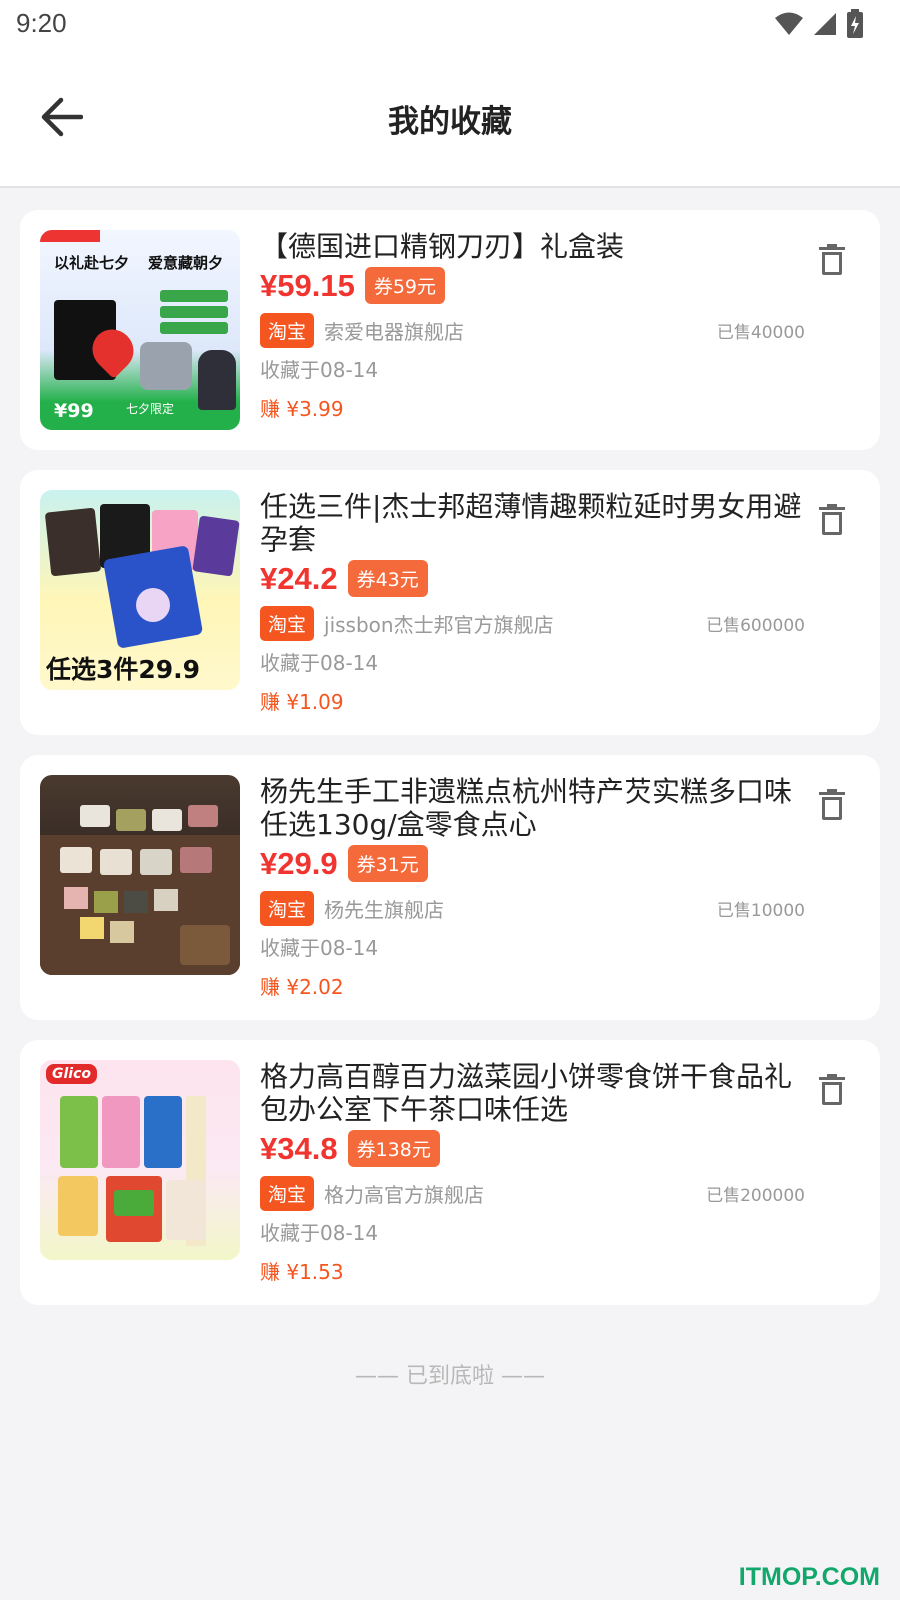 This screenshot has height=1600, width=900. What do you see at coordinates (140, 1160) in the screenshot?
I see `product-image: Glico` at bounding box center [140, 1160].